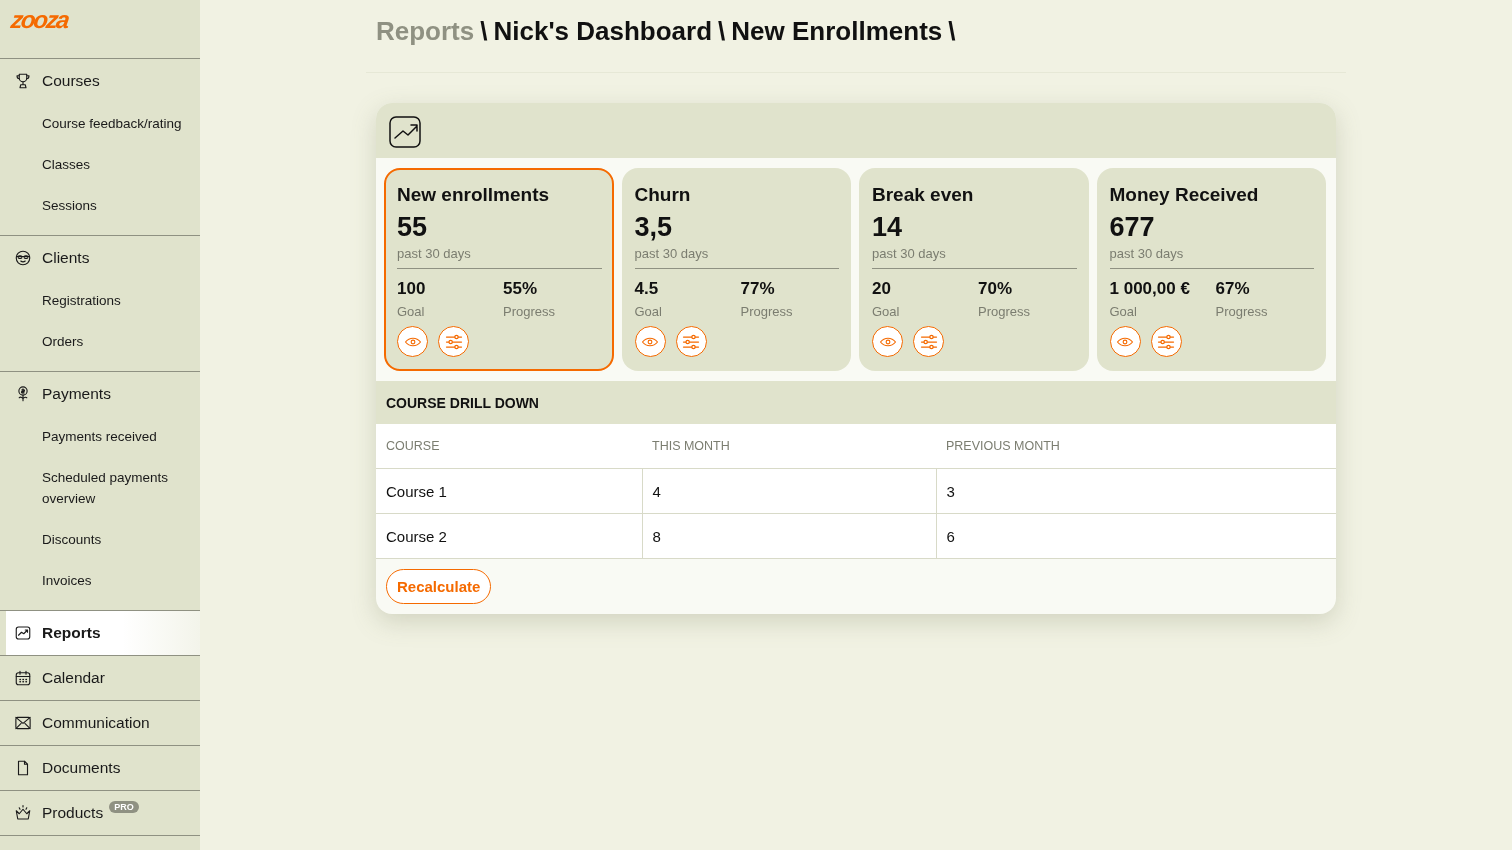 The height and width of the screenshot is (850, 1512). What do you see at coordinates (654, 227) in the screenshot?
I see `metric-value: 3,5` at bounding box center [654, 227].